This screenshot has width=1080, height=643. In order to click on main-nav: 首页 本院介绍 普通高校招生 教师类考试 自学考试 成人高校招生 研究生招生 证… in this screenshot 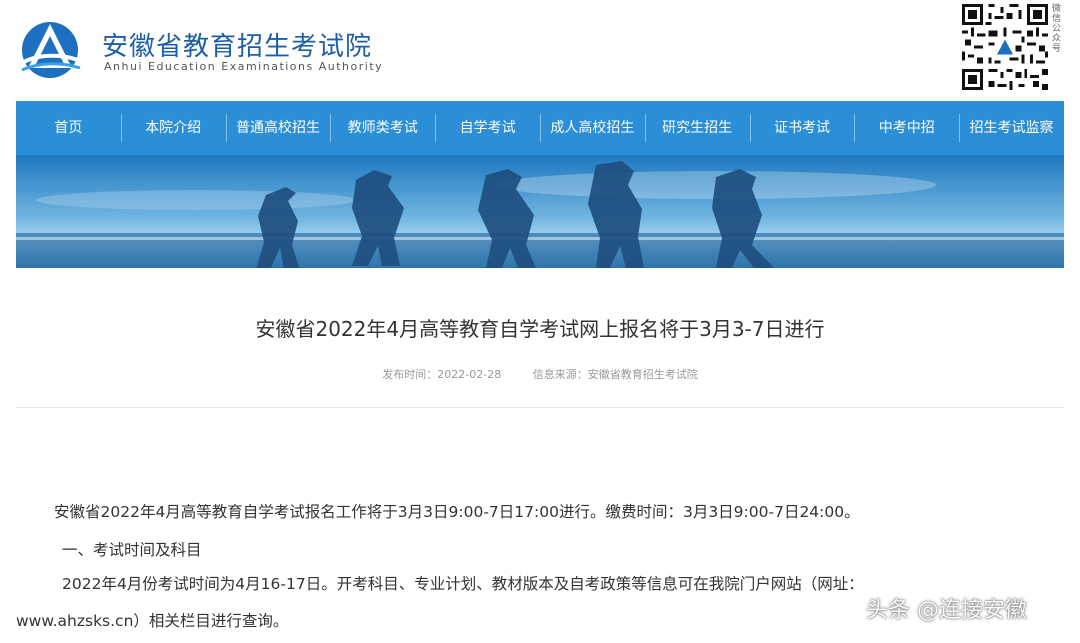, I will do `click(540, 128)`.